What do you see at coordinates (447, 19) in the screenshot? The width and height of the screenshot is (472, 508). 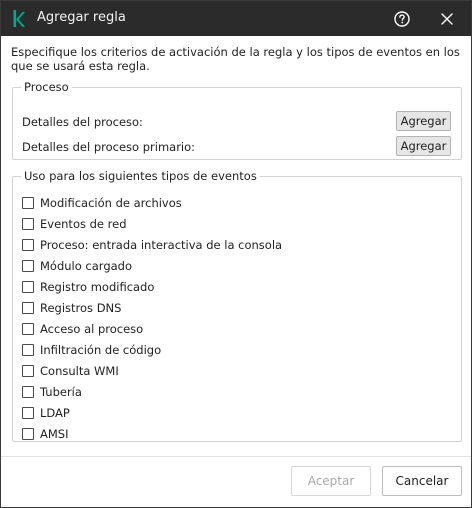 I see `close-icon` at bounding box center [447, 19].